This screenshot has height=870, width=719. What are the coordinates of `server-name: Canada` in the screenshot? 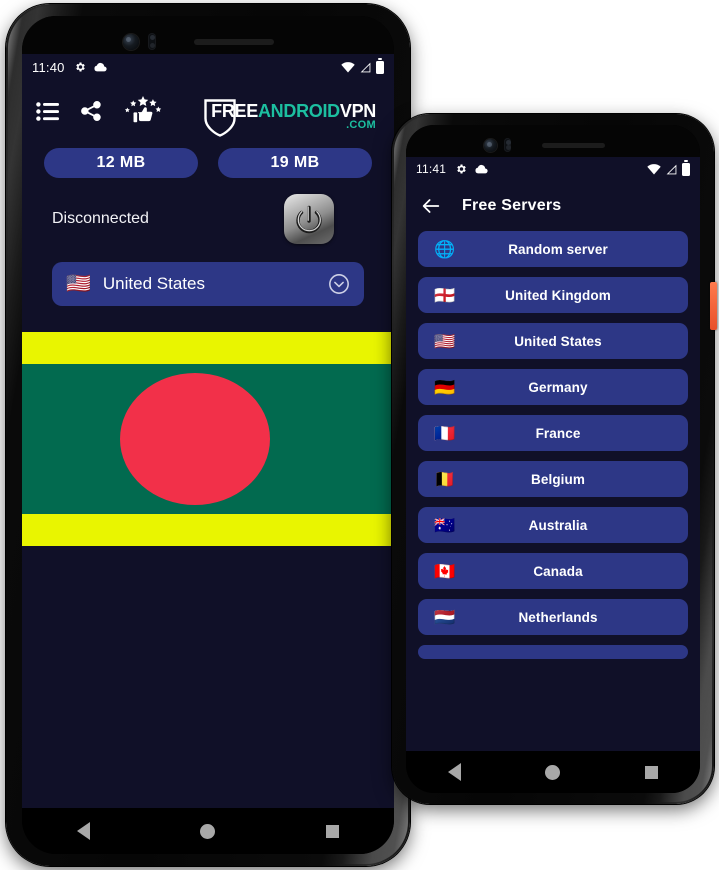 It's located at (558, 571).